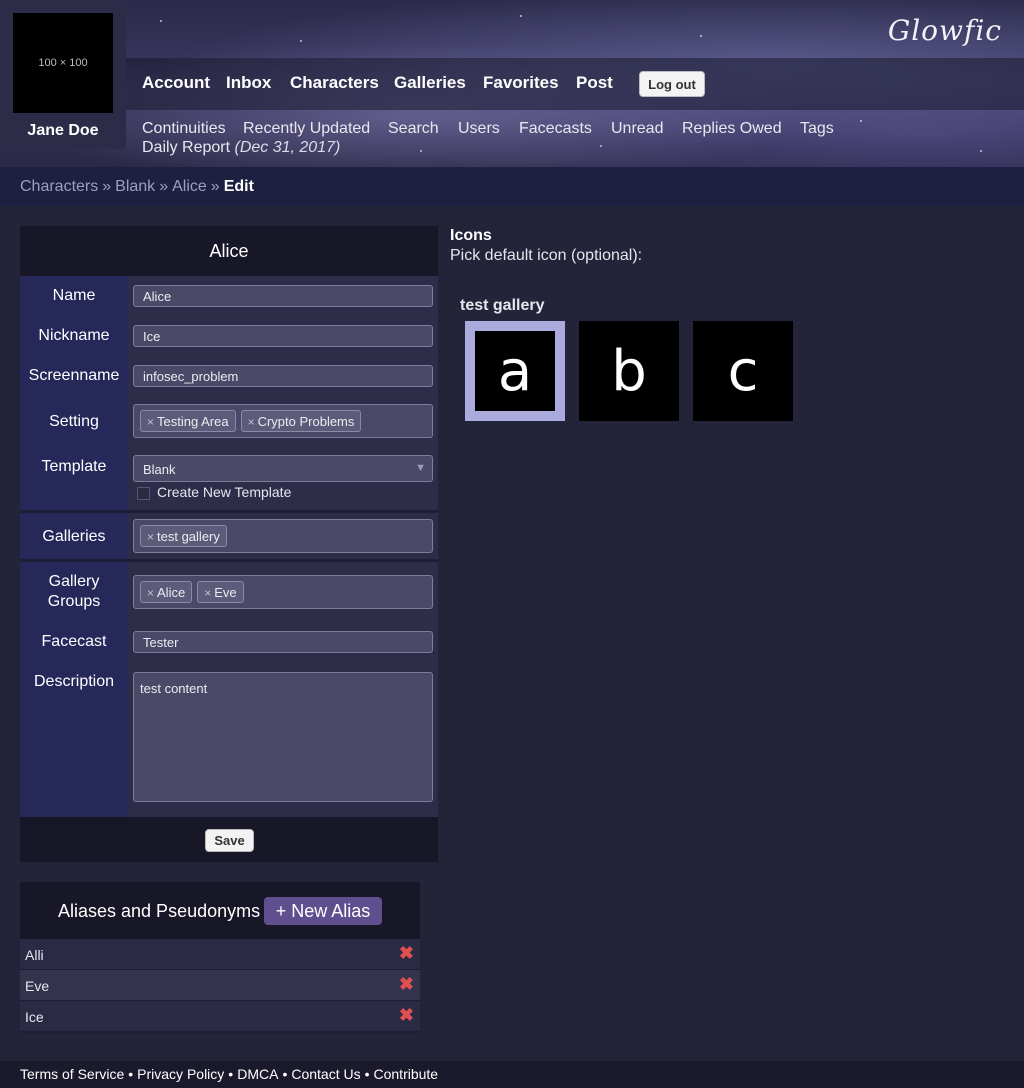  Describe the element at coordinates (74, 536) in the screenshot. I see `galleries-label: Galleries` at that location.